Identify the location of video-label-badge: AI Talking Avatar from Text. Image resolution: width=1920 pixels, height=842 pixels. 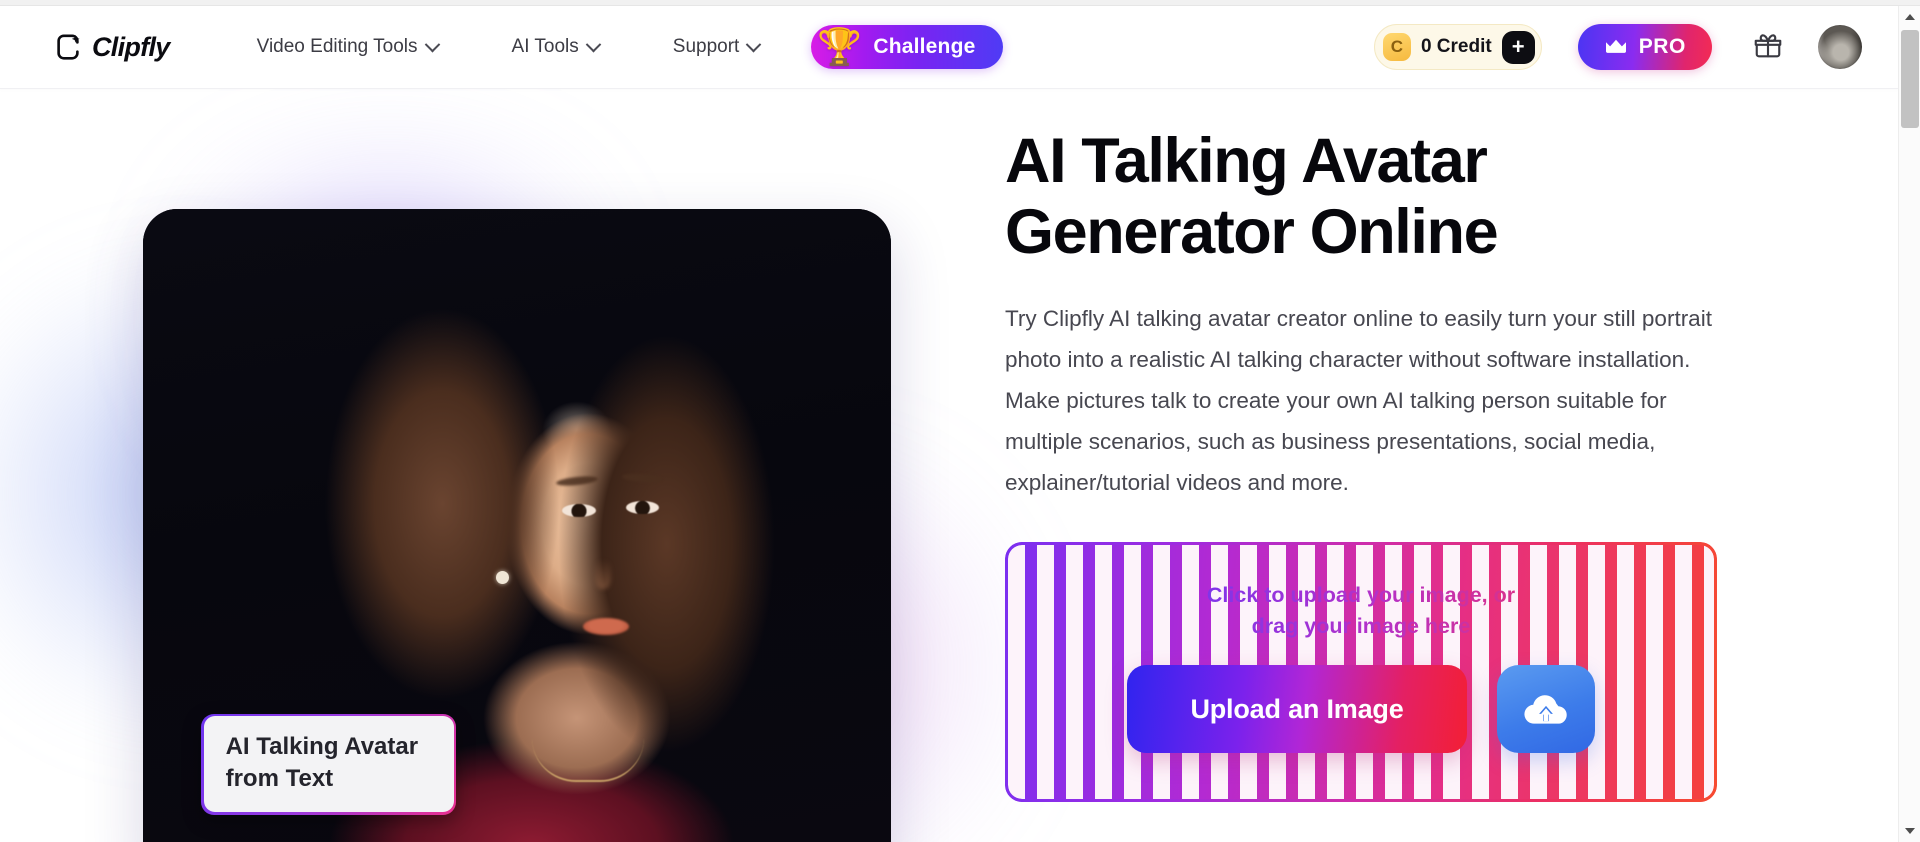
(329, 764).